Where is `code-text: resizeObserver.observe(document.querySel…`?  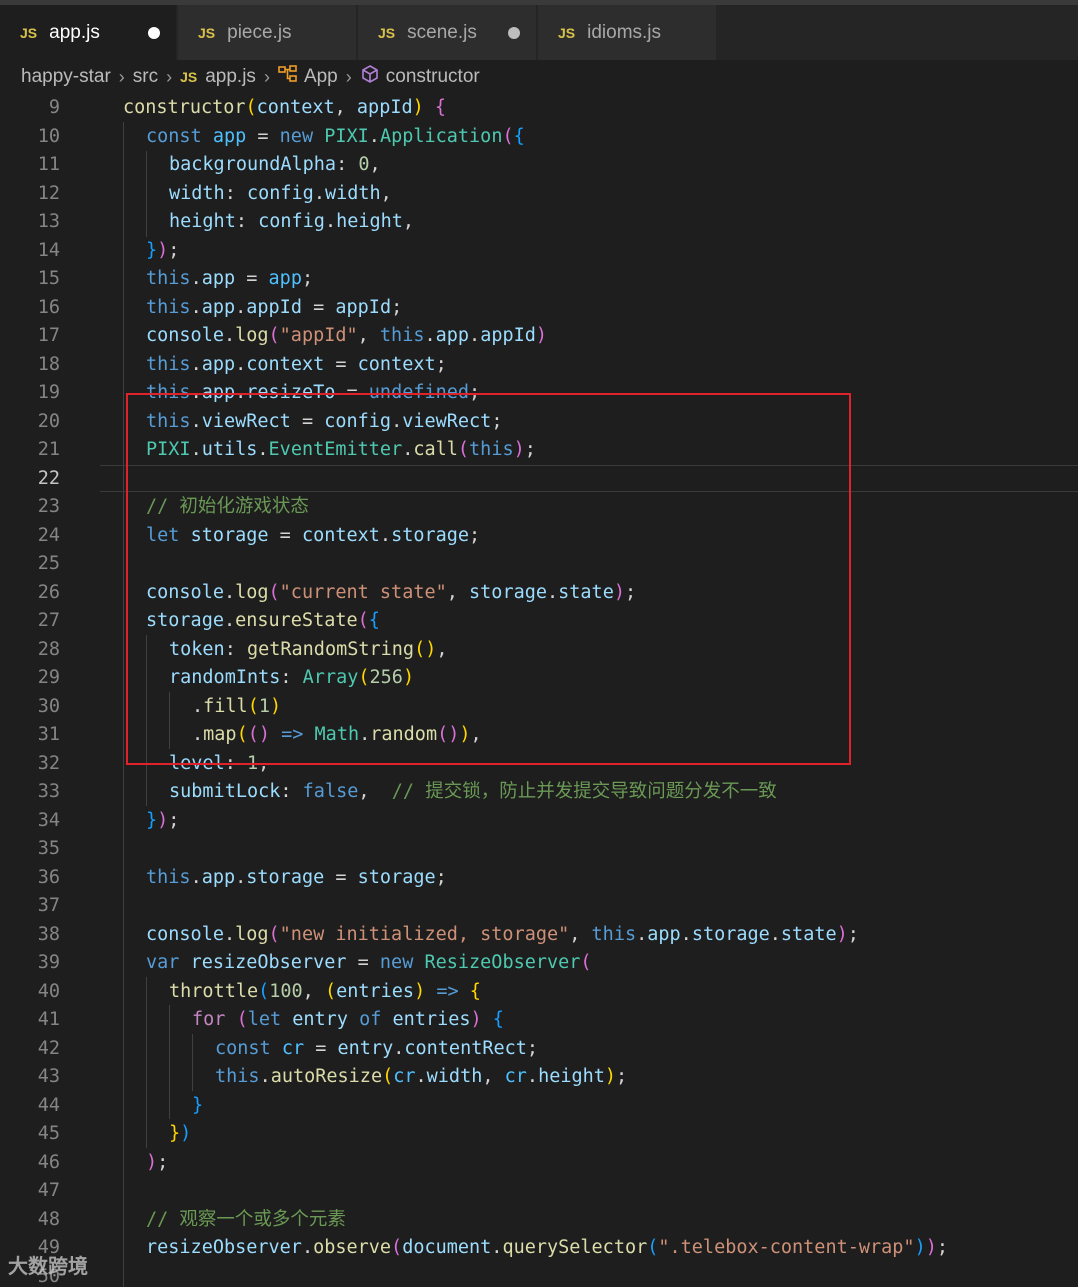
code-text: resizeObserver.observe(document.querySel… is located at coordinates (547, 1248).